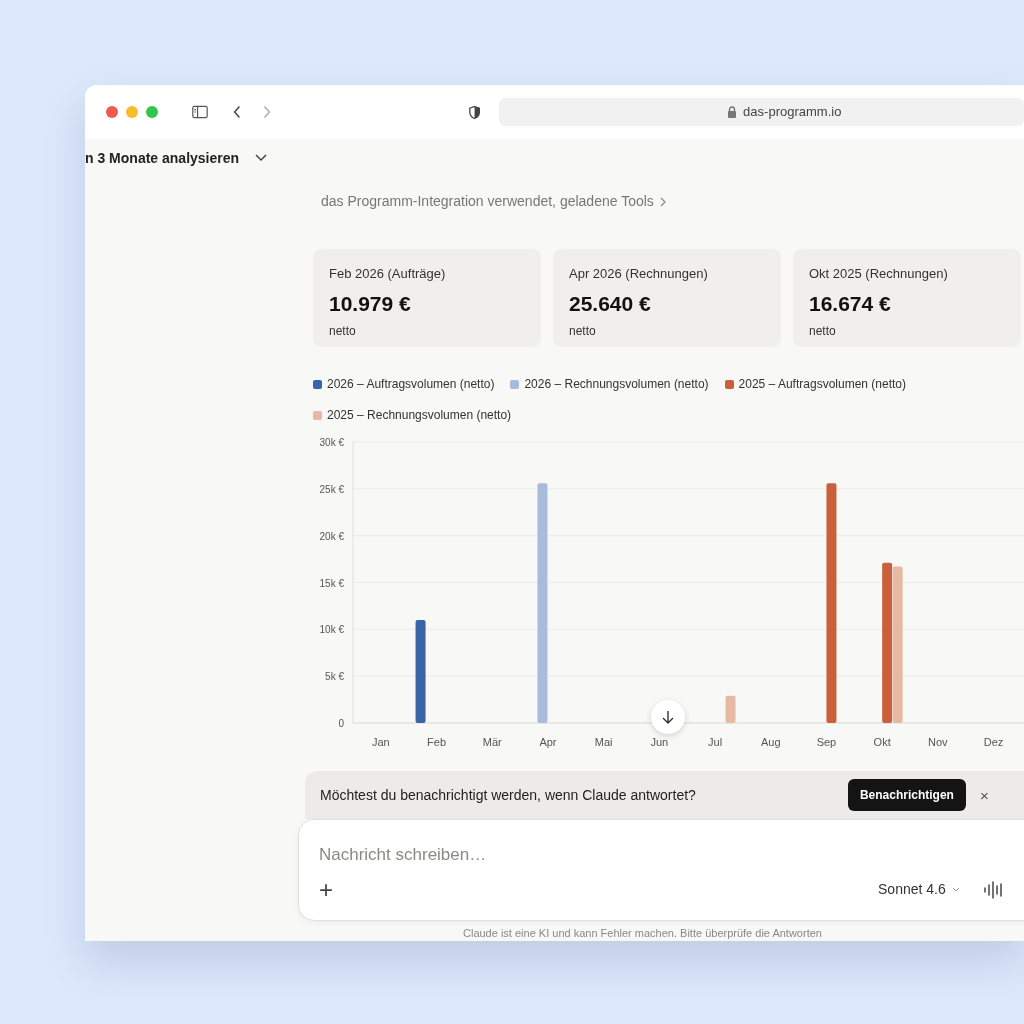 Image resolution: width=1024 pixels, height=1024 pixels. Describe the element at coordinates (326, 889) in the screenshot. I see `add-button: +` at that location.